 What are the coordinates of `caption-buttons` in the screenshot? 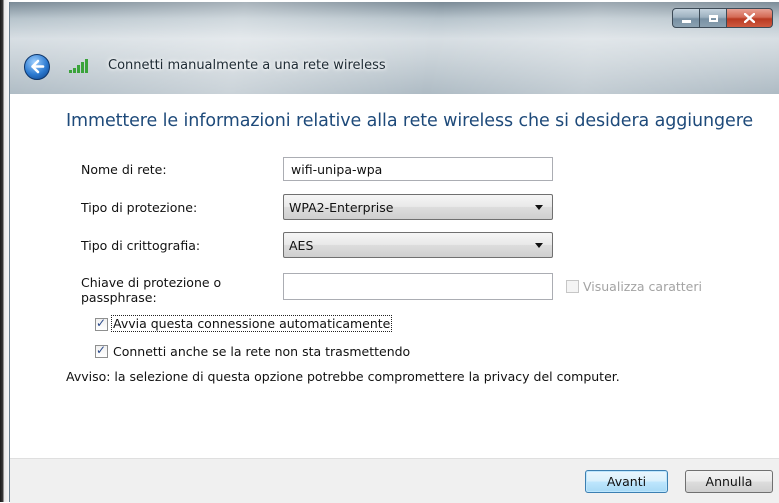 It's located at (722, 19).